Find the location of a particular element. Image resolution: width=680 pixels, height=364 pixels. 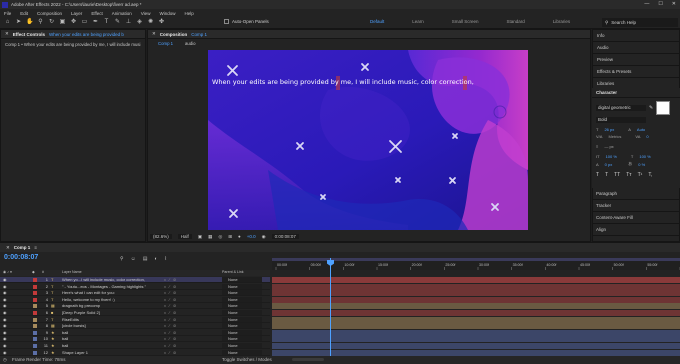

layer-name: Shape Layer 1 is located at coordinates (112, 352).